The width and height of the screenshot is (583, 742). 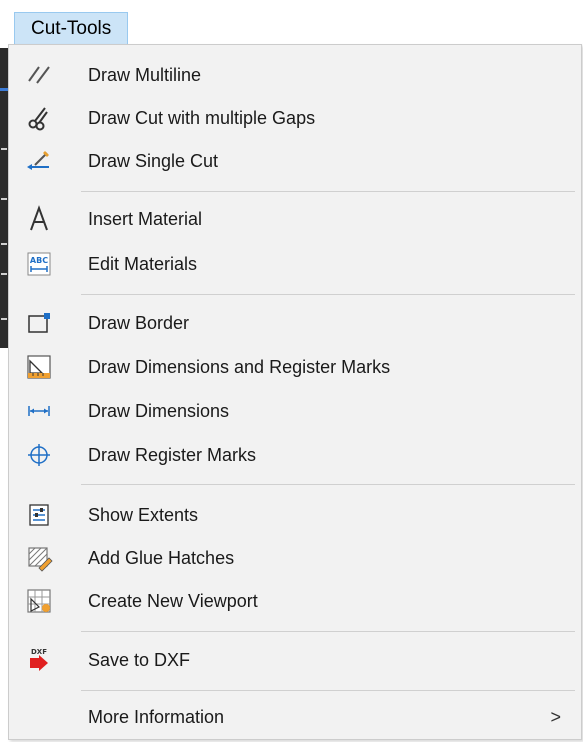 I want to click on menu-item-draw-single-cut: Draw Single Cut, so click(x=295, y=161).